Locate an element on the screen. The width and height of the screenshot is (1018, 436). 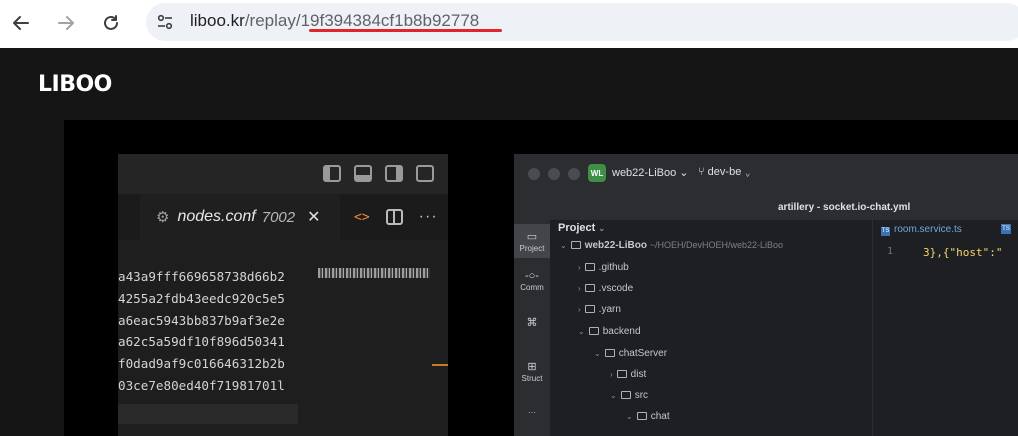
commit-icon: -○- is located at coordinates (532, 276).